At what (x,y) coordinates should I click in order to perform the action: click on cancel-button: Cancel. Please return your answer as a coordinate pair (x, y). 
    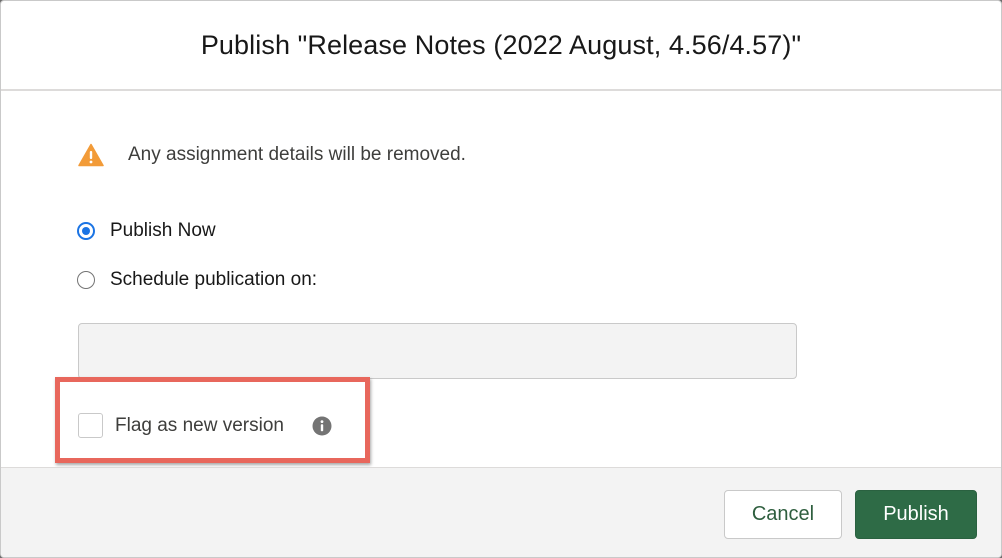
    Looking at the image, I should click on (783, 514).